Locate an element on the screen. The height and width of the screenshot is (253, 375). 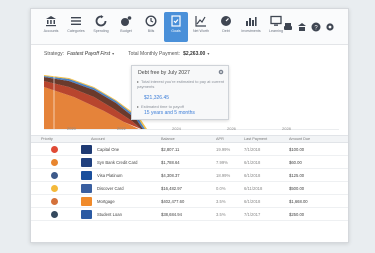
toolbar-label: Budget is located at coordinates (126, 31).